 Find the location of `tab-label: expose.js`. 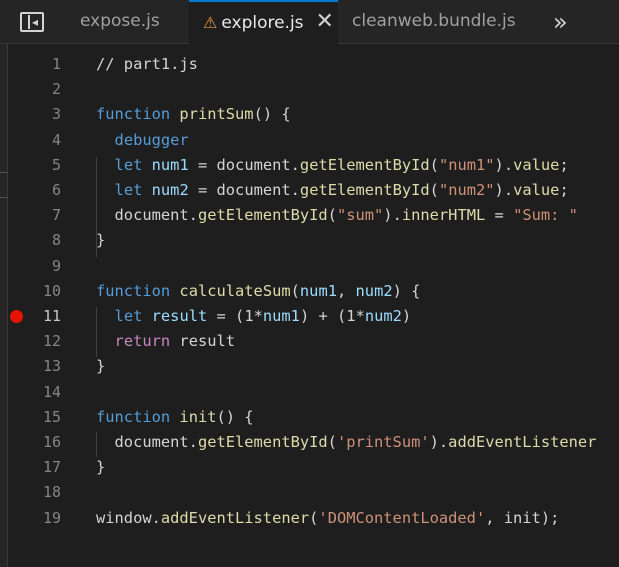

tab-label: expose.js is located at coordinates (120, 21).